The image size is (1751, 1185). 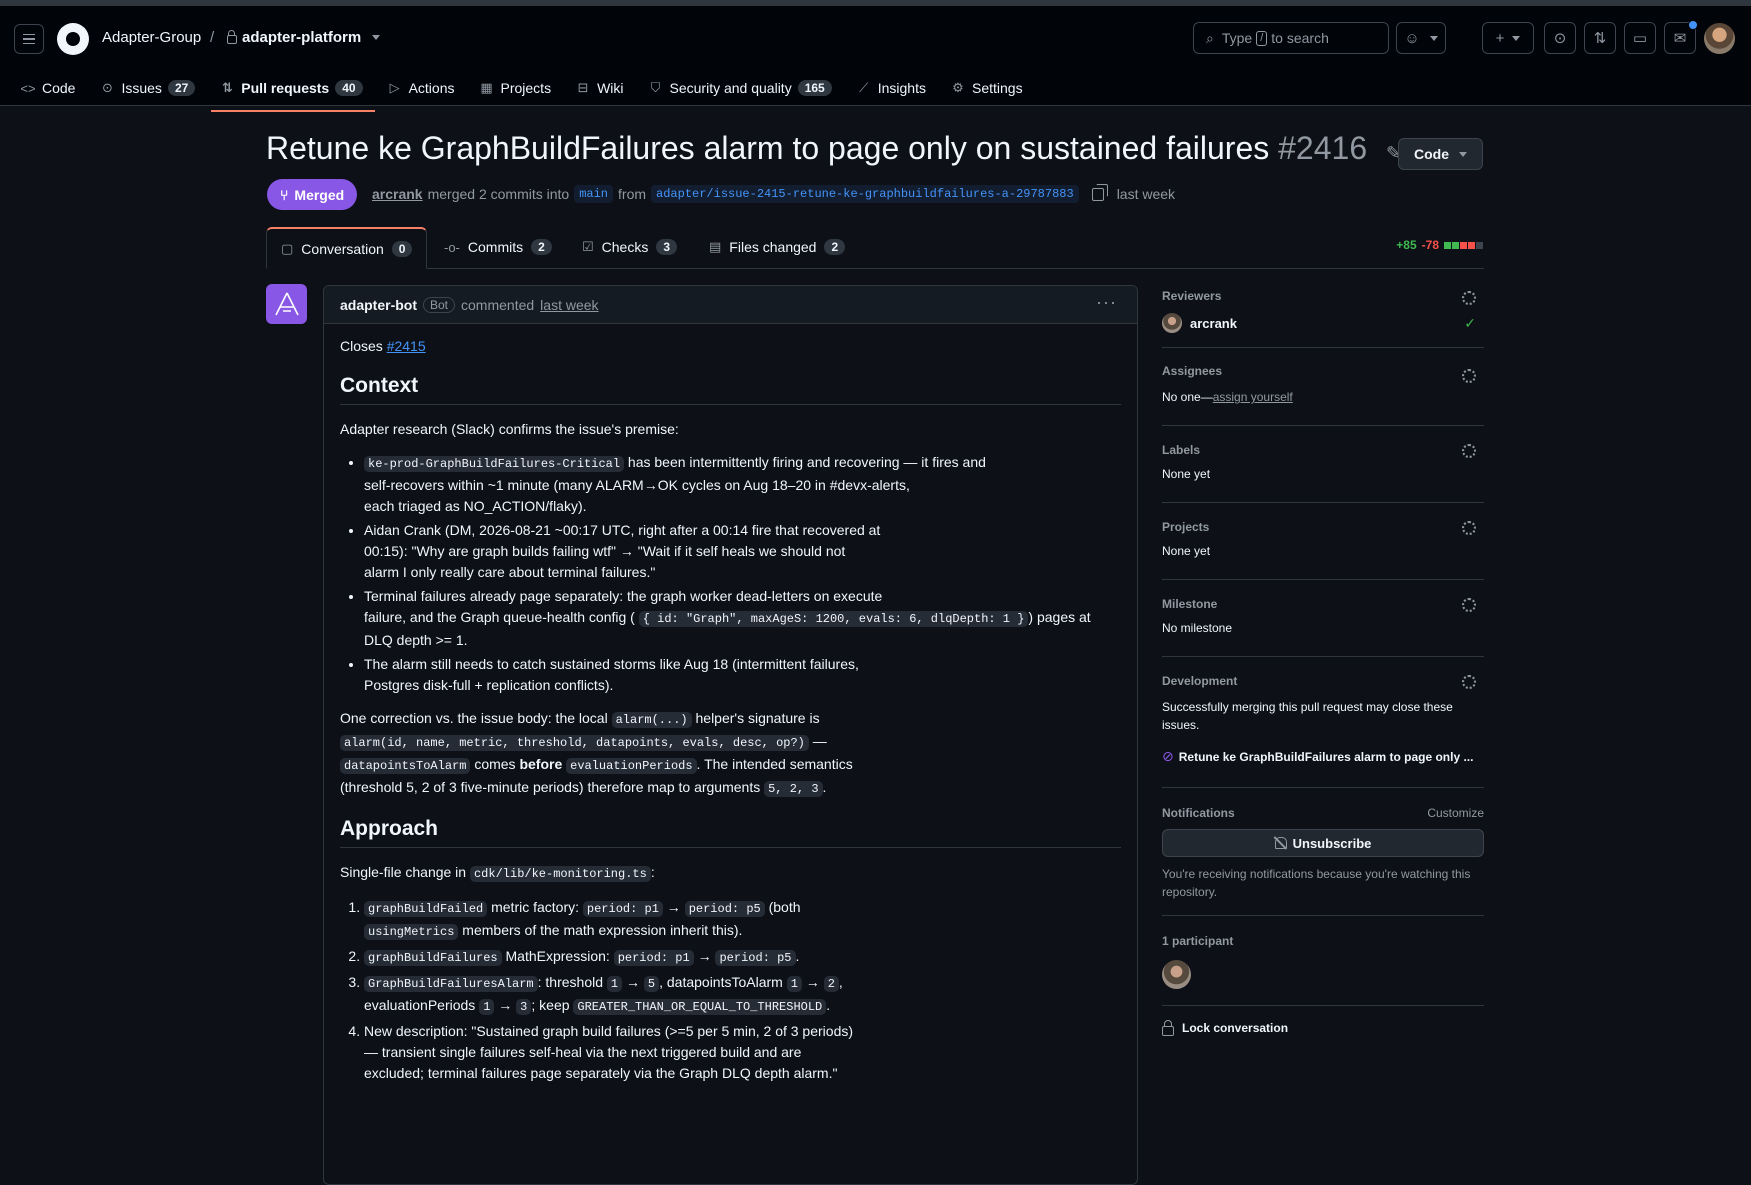 I want to click on code-button: Code, so click(x=1440, y=154).